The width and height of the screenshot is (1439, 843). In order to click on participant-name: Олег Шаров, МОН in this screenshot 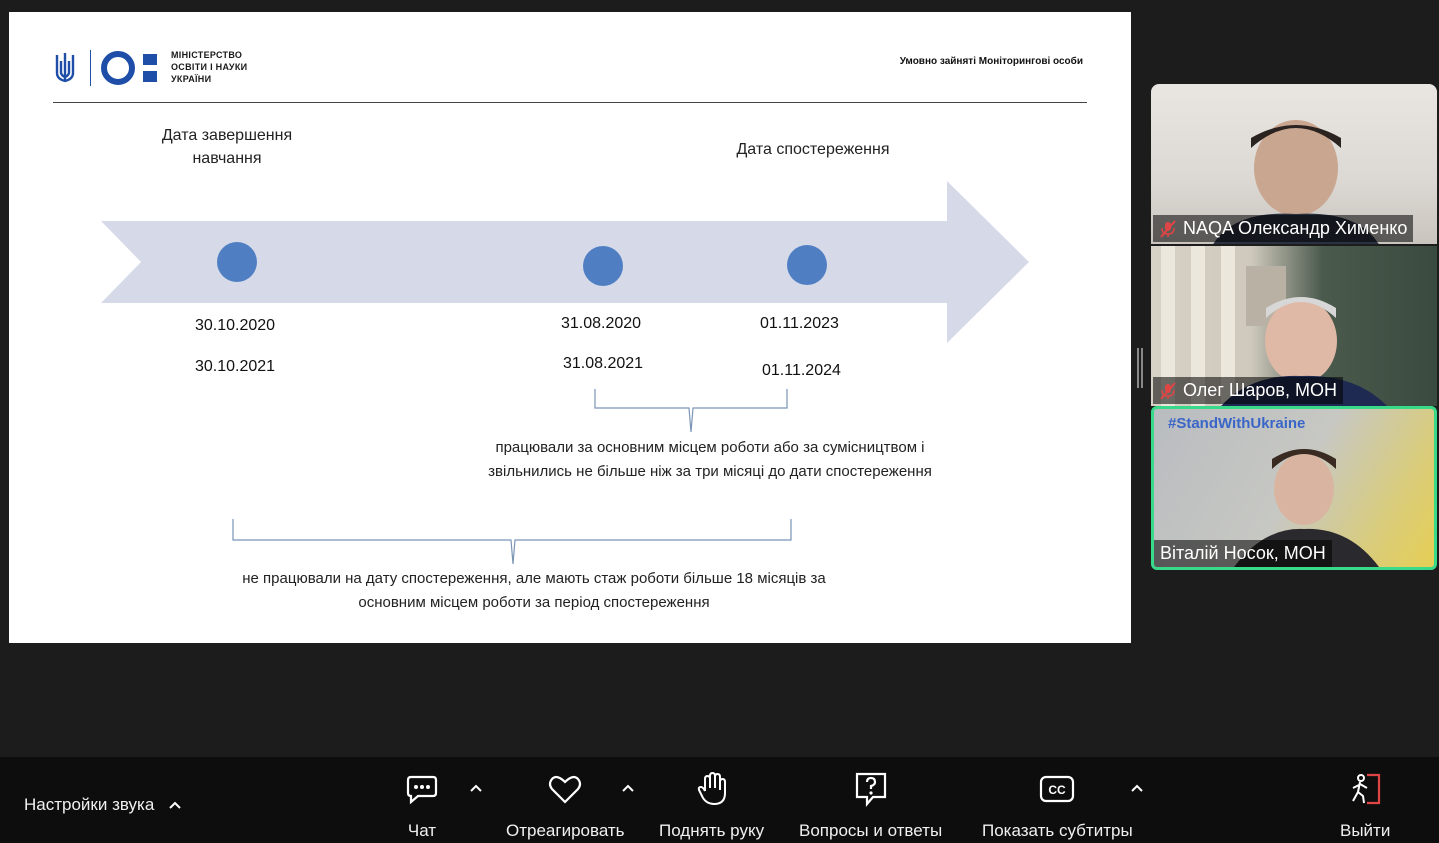, I will do `click(1260, 390)`.